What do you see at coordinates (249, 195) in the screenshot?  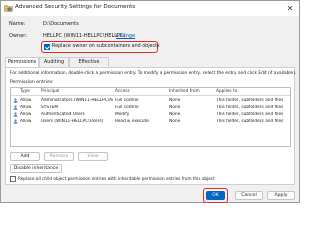 I see `cancel-button: Cancel` at bounding box center [249, 195].